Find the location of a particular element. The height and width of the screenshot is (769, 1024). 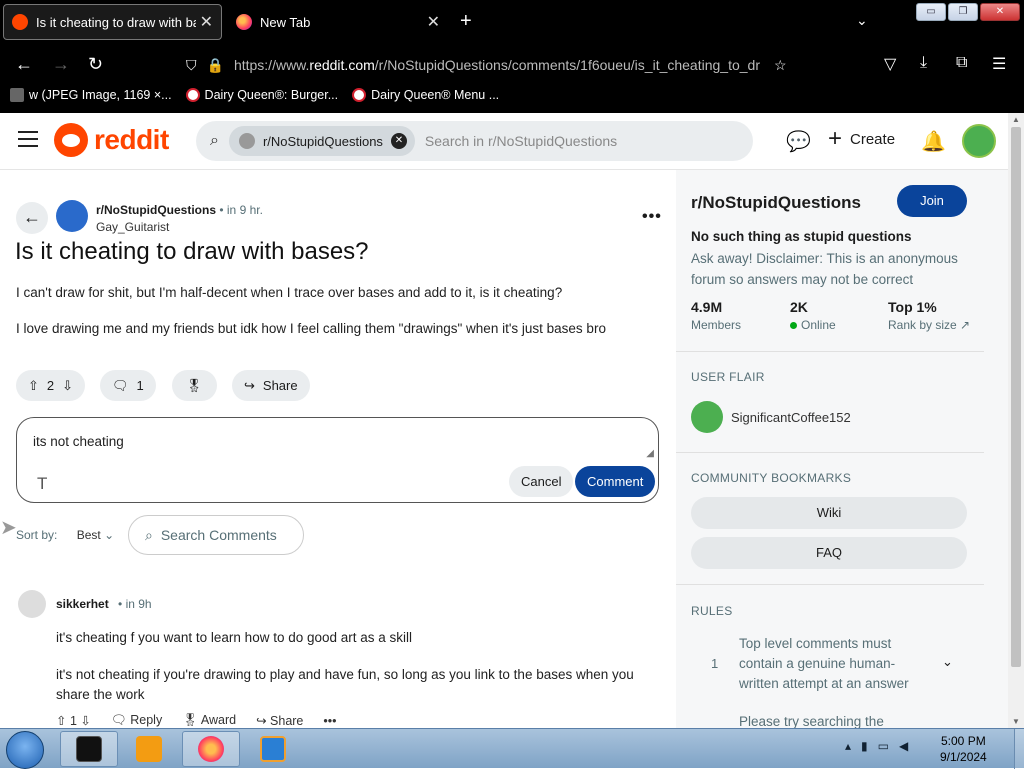

cancel-button: Cancel is located at coordinates (541, 481).